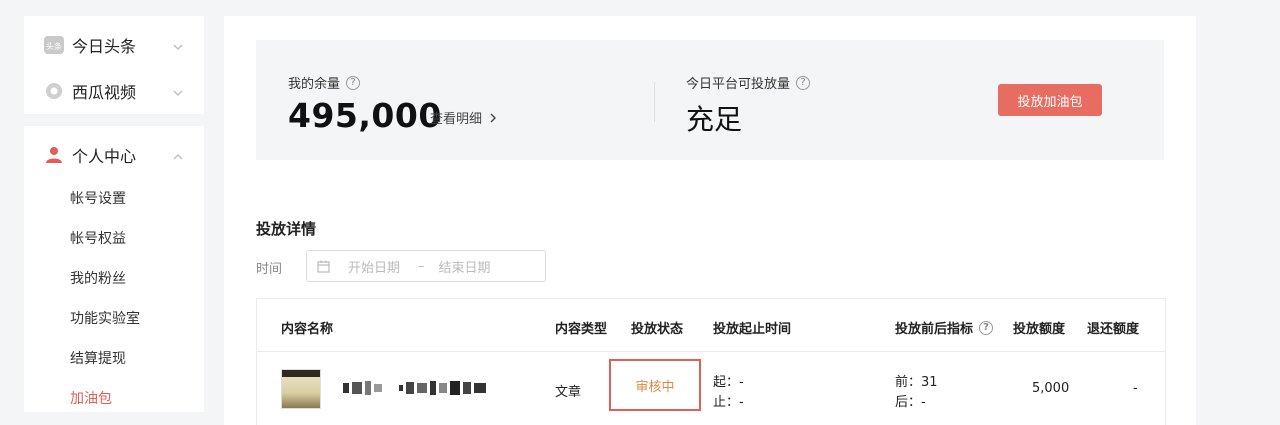 Image resolution: width=1280 pixels, height=425 pixels. Describe the element at coordinates (365, 115) in the screenshot. I see `my-balance-value: 495,000` at that location.